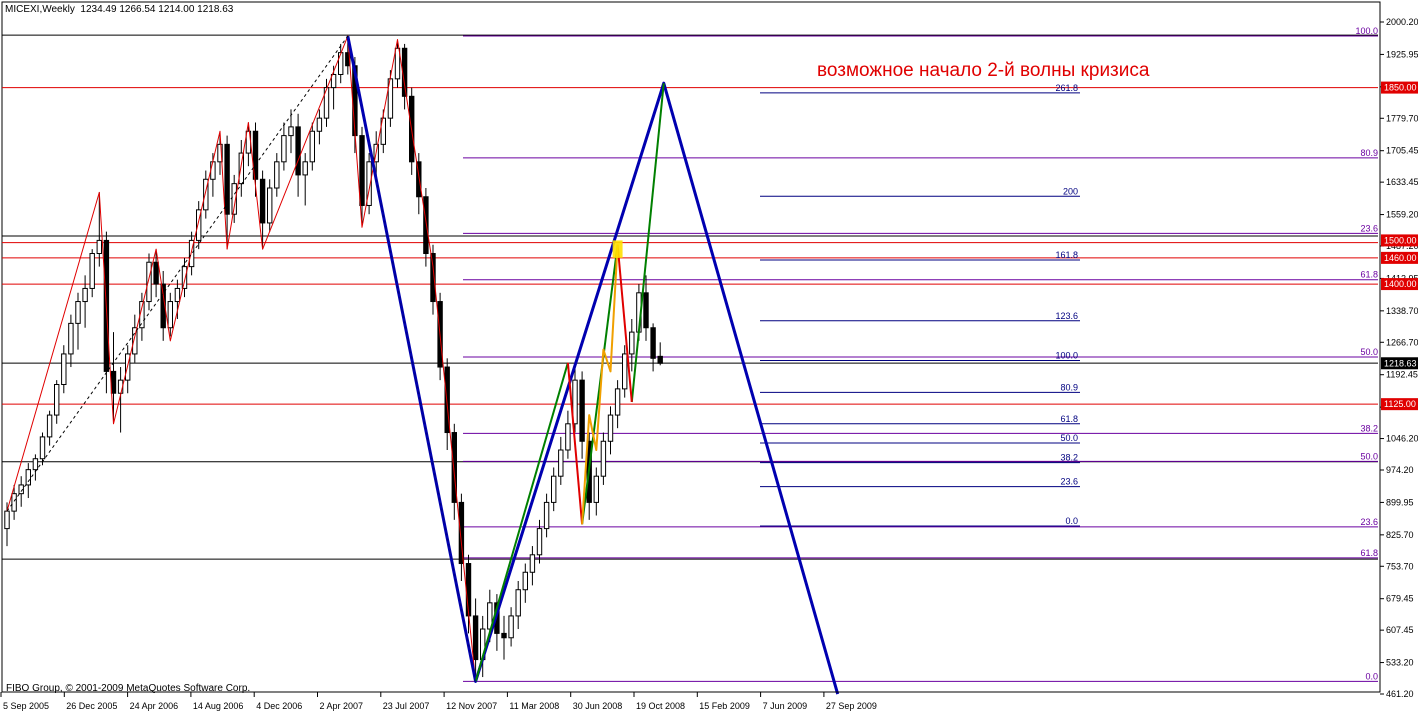 Image resolution: width=1418 pixels, height=714 pixels. Describe the element at coordinates (1366, 31) in the screenshot. I see `fib_large-label-0: 100.0` at that location.